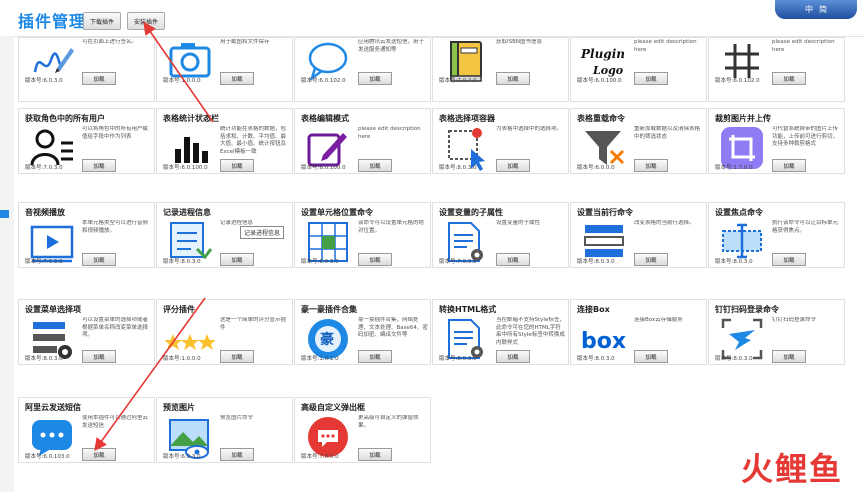  I want to click on language-badge: 中 简, so click(816, 9).